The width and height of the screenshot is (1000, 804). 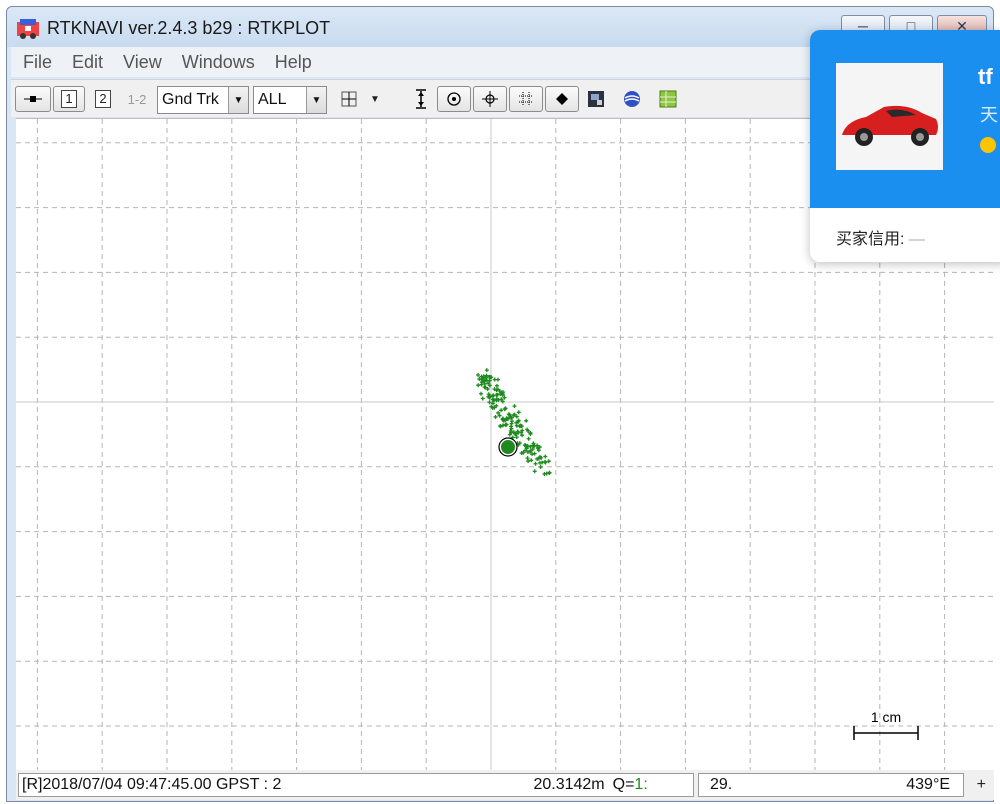 What do you see at coordinates (989, 115) in the screenshot?
I see `popup-subtitle: 天` at bounding box center [989, 115].